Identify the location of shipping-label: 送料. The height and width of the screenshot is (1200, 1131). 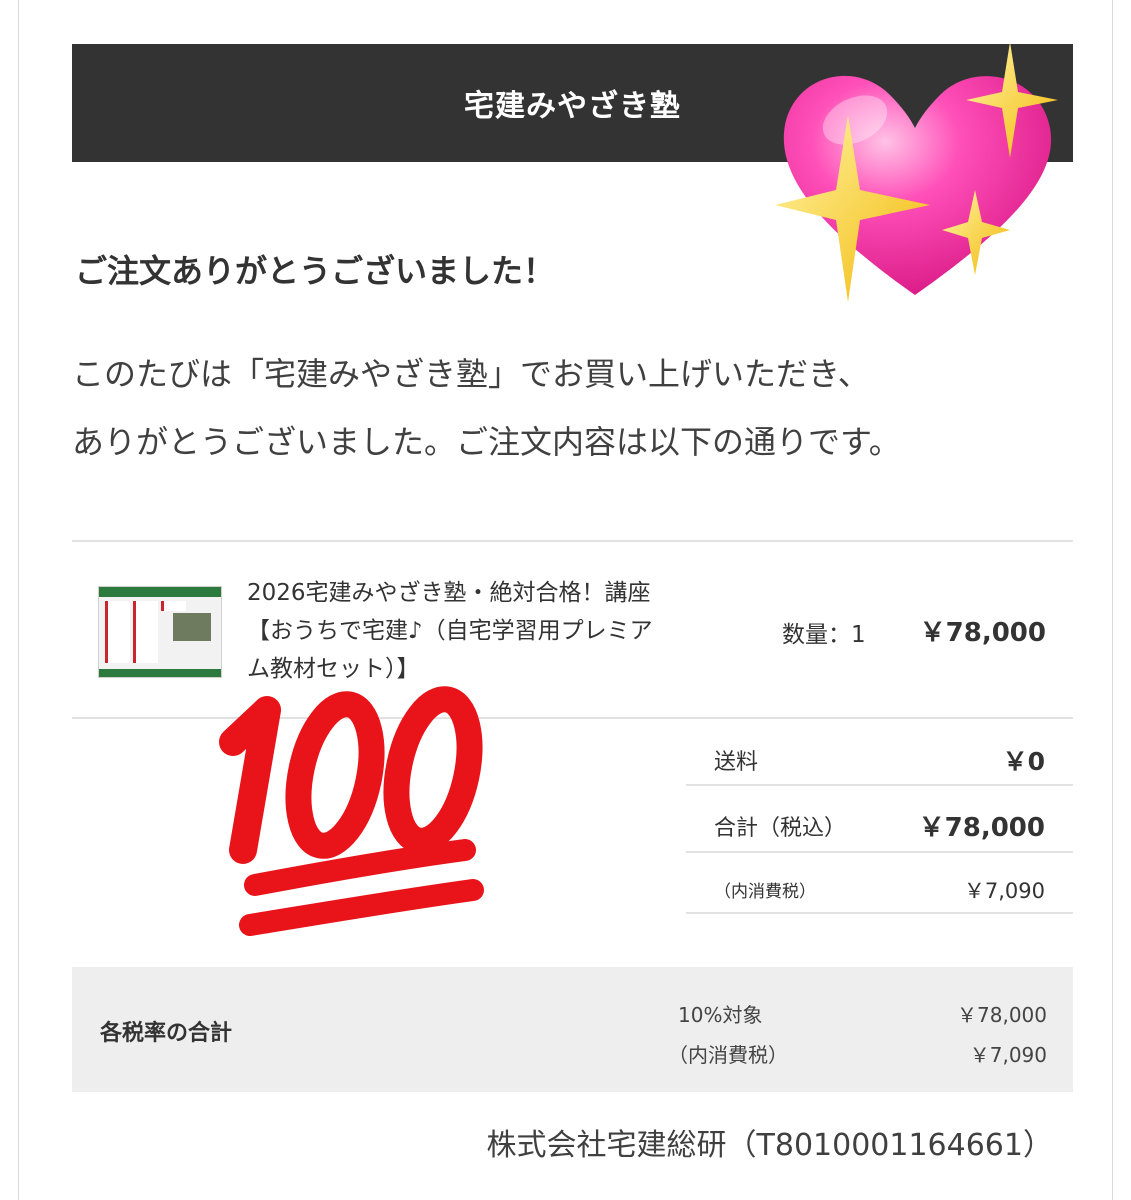
(736, 762).